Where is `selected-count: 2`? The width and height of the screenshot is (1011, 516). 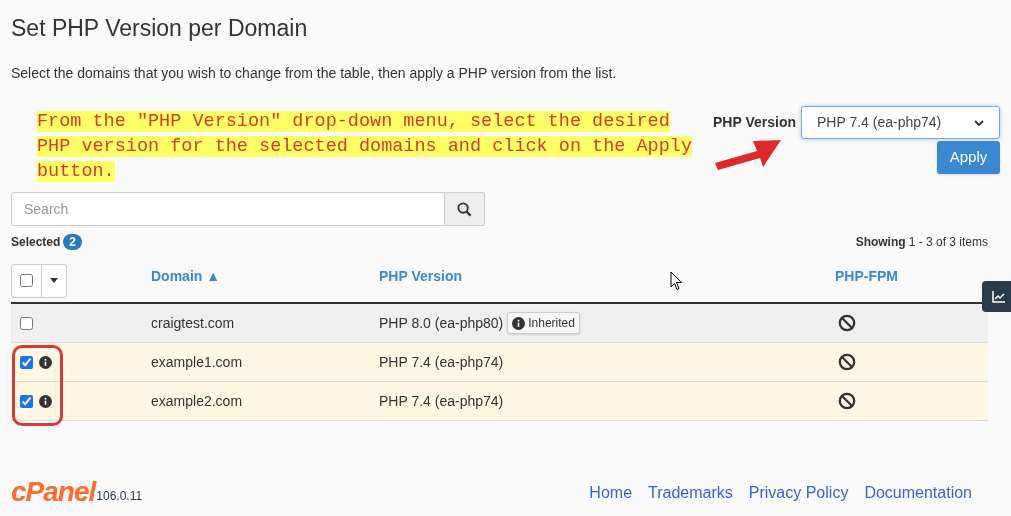 selected-count: 2 is located at coordinates (73, 242).